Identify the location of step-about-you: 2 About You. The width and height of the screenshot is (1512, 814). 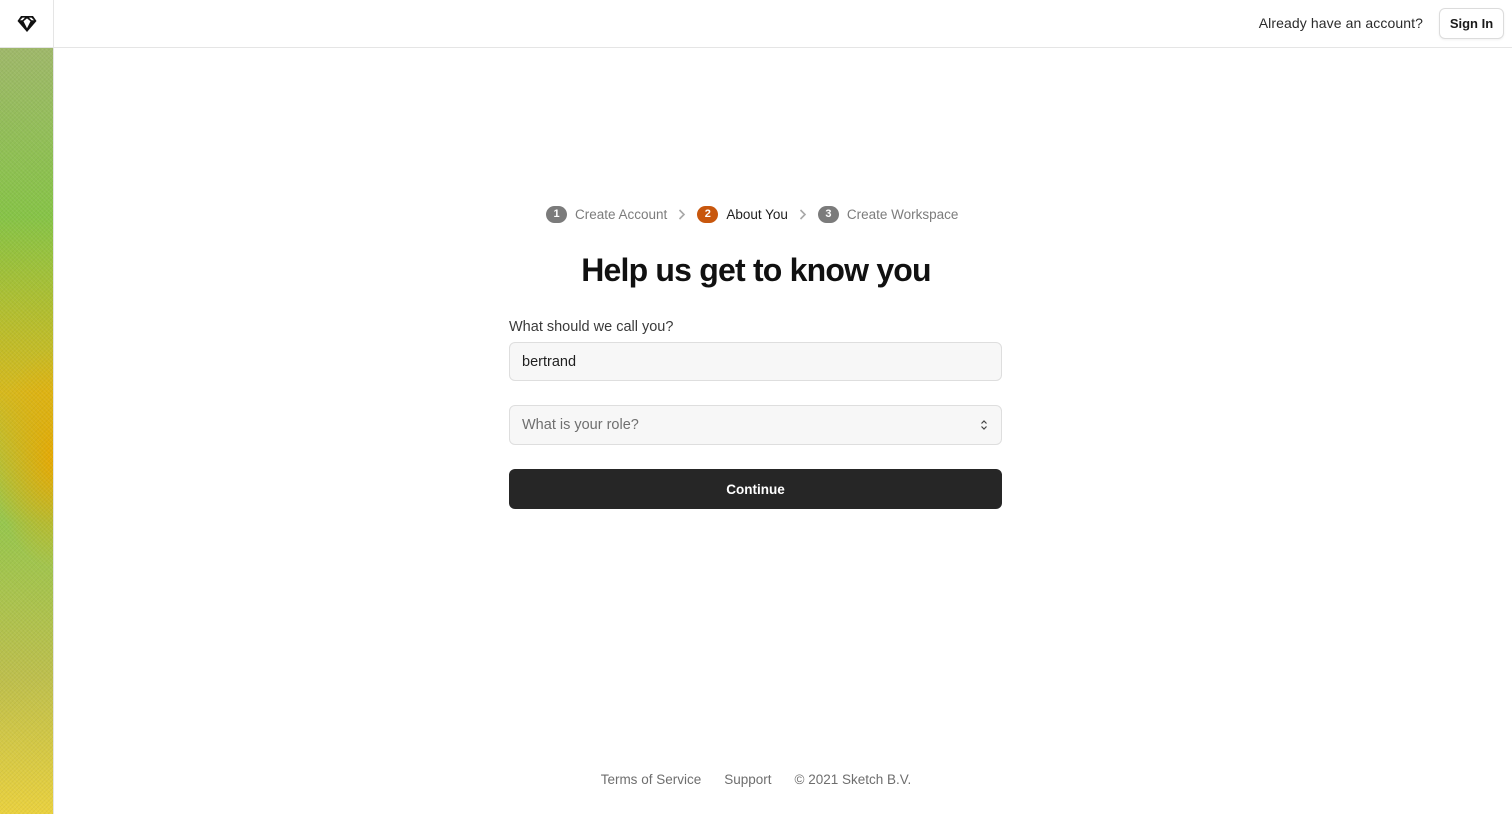
(742, 214).